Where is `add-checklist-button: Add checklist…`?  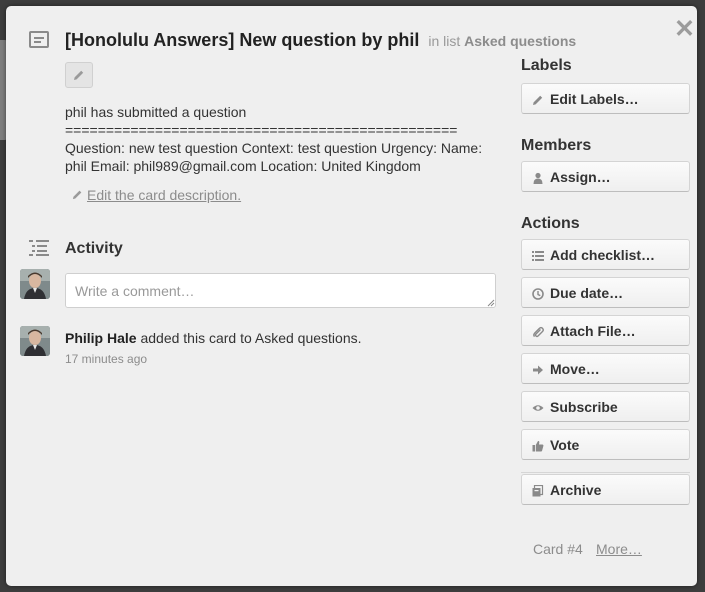 add-checklist-button: Add checklist… is located at coordinates (605, 254).